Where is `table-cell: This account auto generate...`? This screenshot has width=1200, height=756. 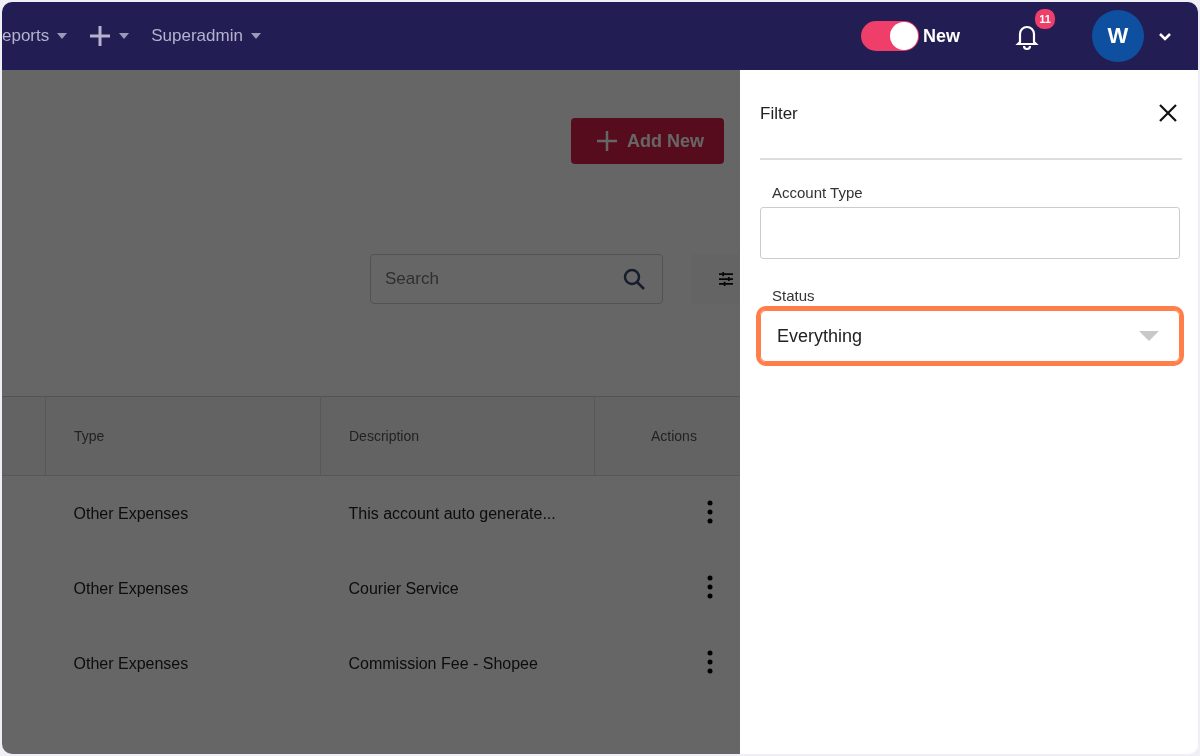
table-cell: This account auto generate... is located at coordinates (457, 513).